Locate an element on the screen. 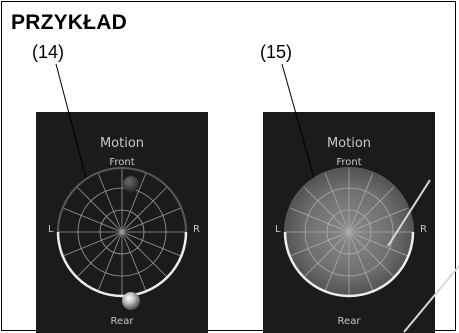 The height and width of the screenshot is (333, 459). front-position-marker is located at coordinates (131, 184).